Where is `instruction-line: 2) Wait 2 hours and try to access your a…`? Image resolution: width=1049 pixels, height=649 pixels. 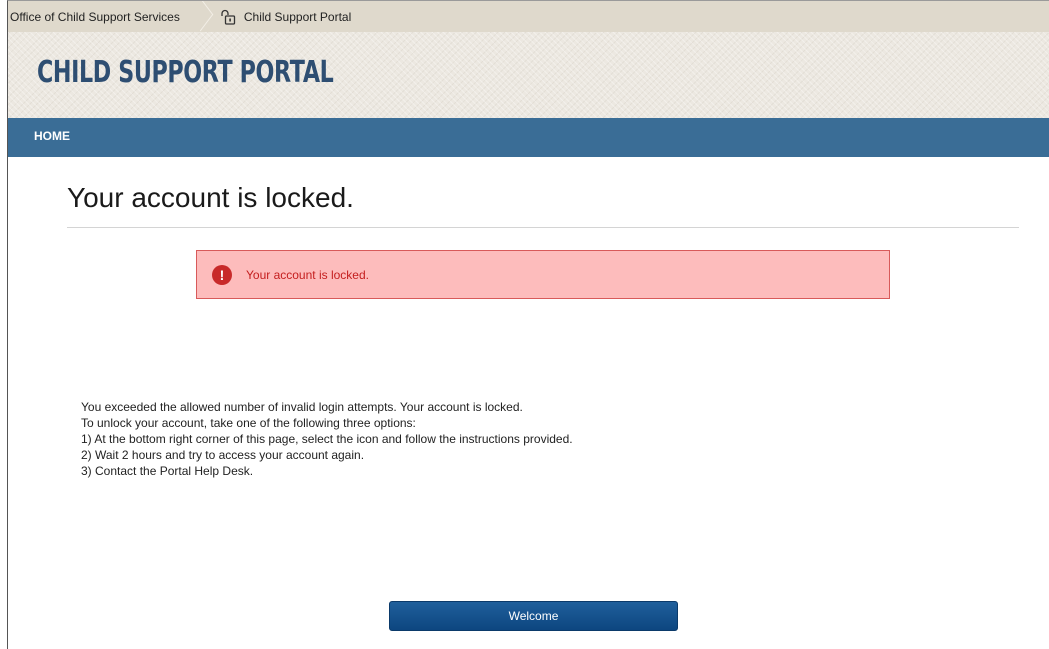
instruction-line: 2) Wait 2 hours and try to access your a… is located at coordinates (223, 455).